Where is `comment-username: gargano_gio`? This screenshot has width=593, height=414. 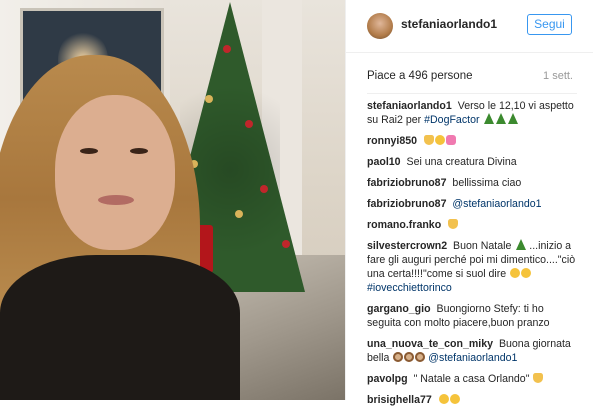 comment-username: gargano_gio is located at coordinates (399, 309).